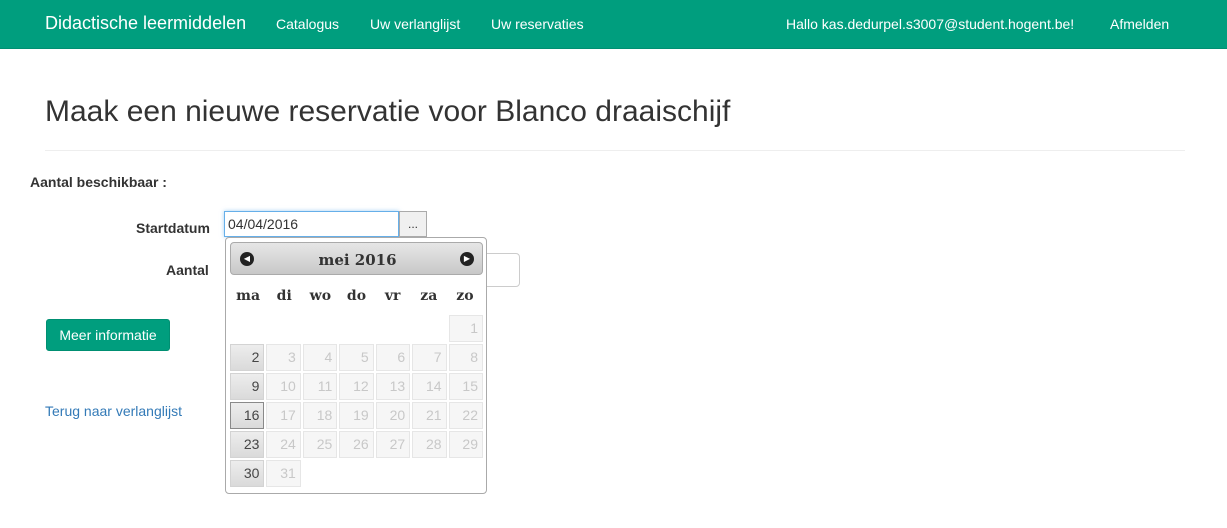 This screenshot has width=1227, height=528. I want to click on day-cell-9: 9, so click(247, 386).